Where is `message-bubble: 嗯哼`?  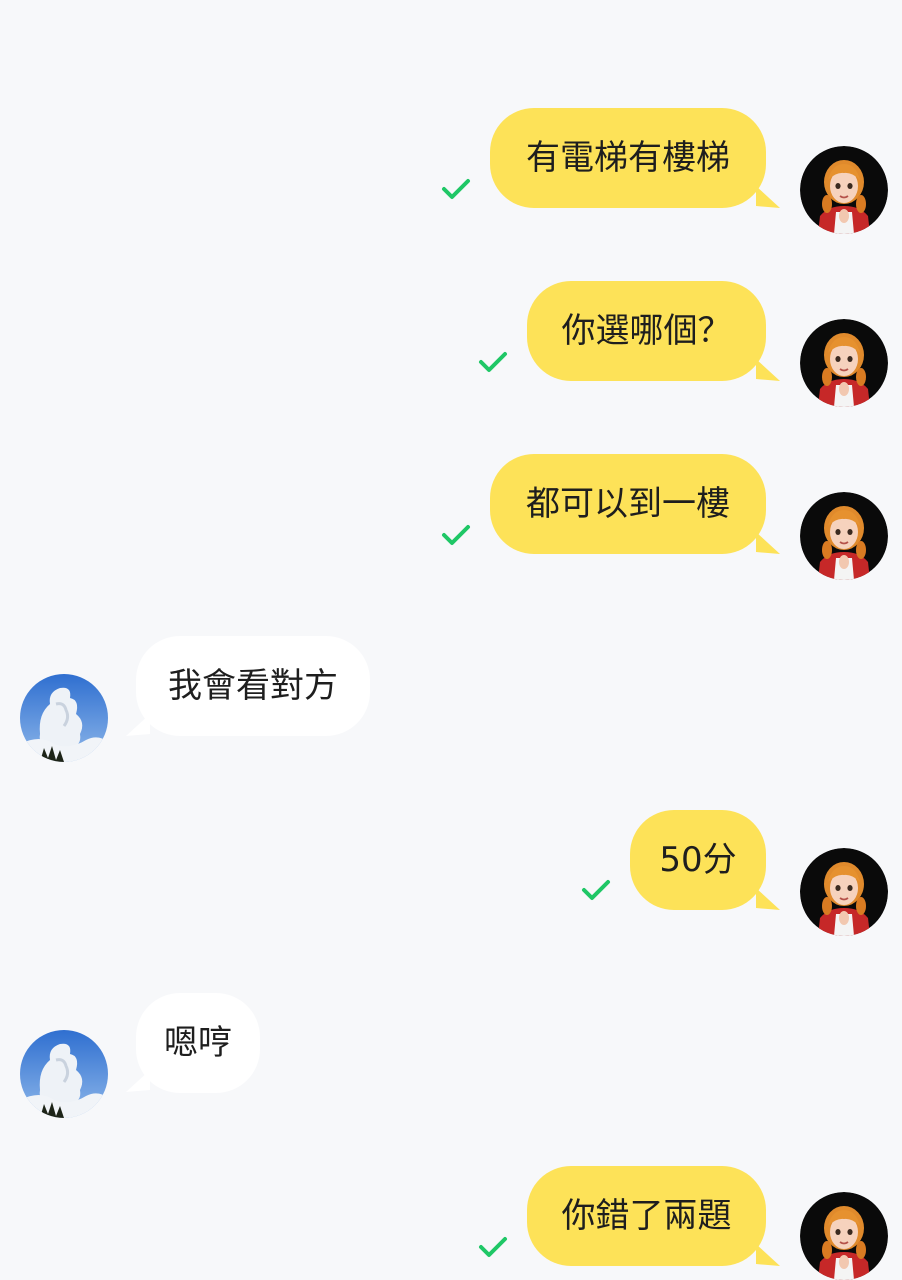 message-bubble: 嗯哼 is located at coordinates (198, 1043).